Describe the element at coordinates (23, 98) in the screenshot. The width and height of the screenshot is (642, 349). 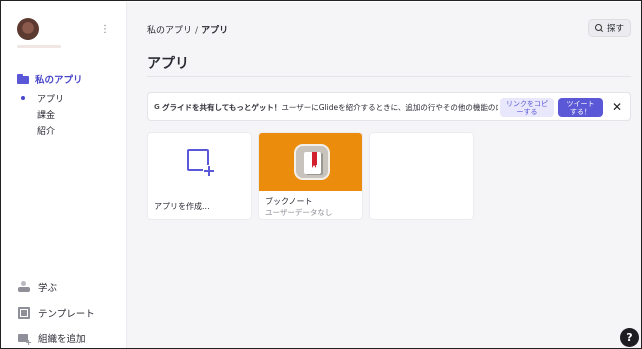
I see `active-dot-icon` at that location.